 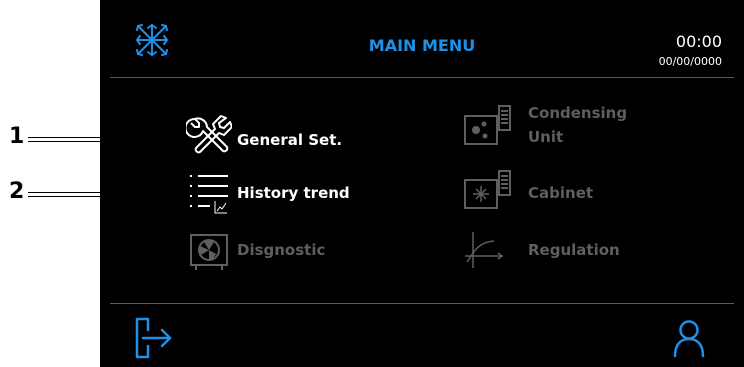 What do you see at coordinates (17, 136) in the screenshot?
I see `callout-1: 1` at bounding box center [17, 136].